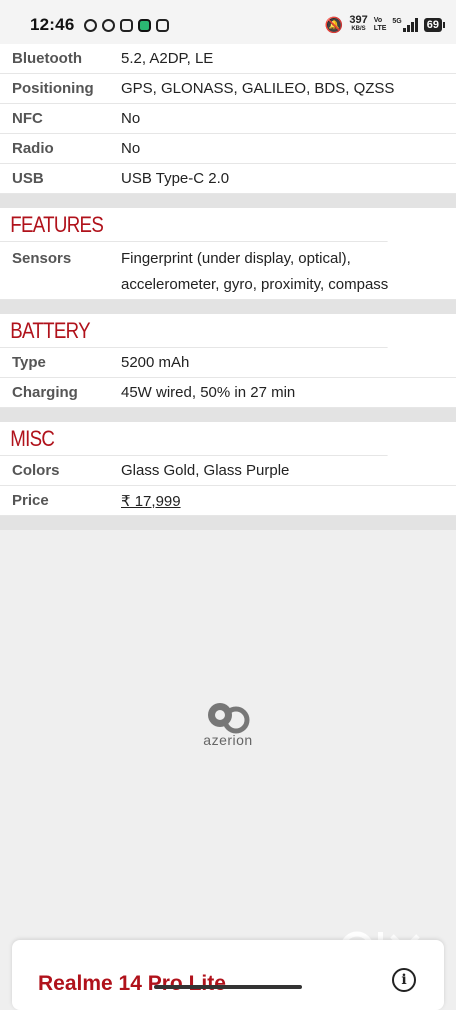 Image resolution: width=456 pixels, height=1010 pixels. What do you see at coordinates (378, 20) in the screenshot?
I see `volte-top: Vo` at bounding box center [378, 20].